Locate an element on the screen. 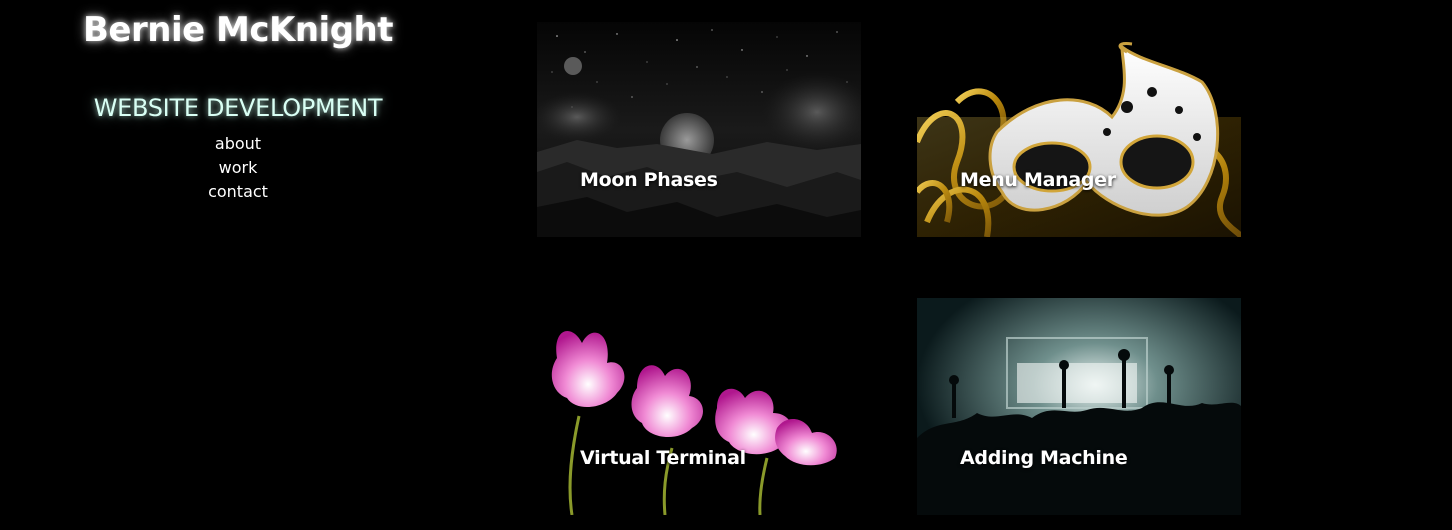  nav-link-work: work is located at coordinates (238, 168).